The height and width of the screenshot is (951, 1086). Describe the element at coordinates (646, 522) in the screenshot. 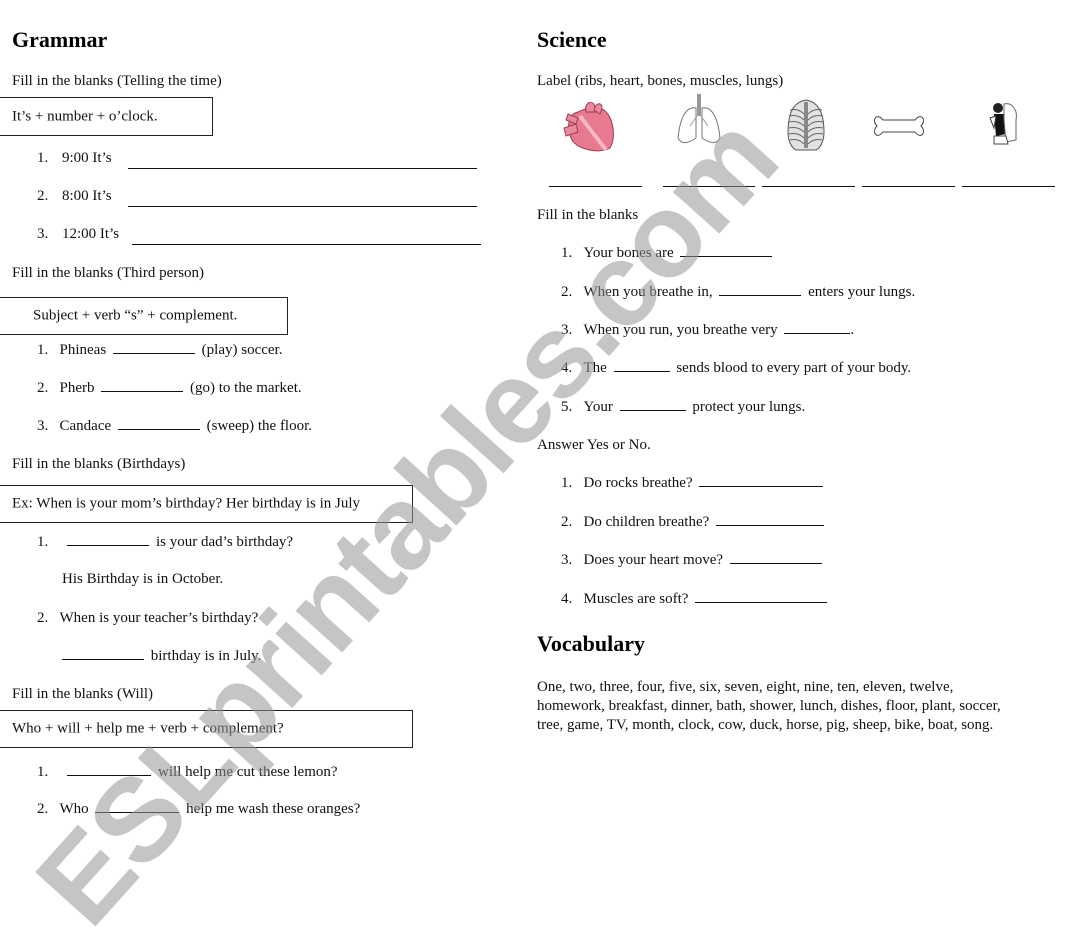

I see `item-text: Do children breathe?` at that location.